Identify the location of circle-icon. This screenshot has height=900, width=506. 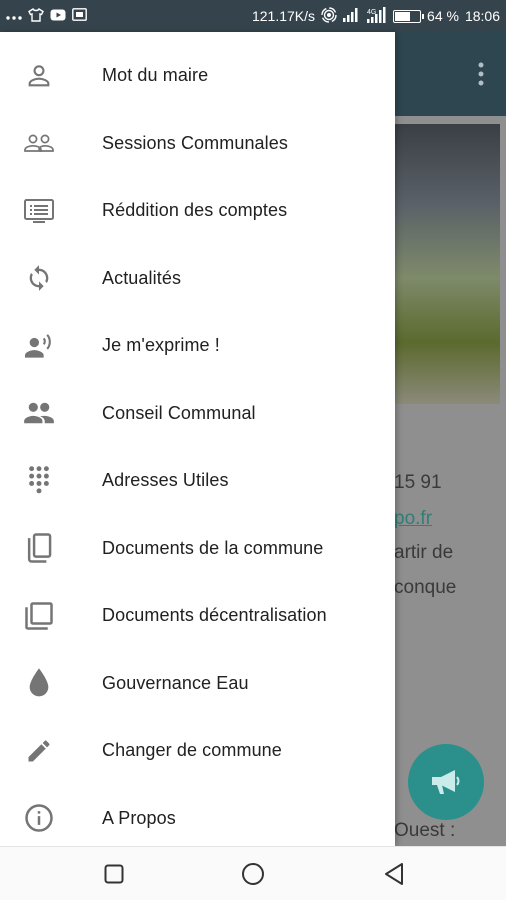
(253, 874).